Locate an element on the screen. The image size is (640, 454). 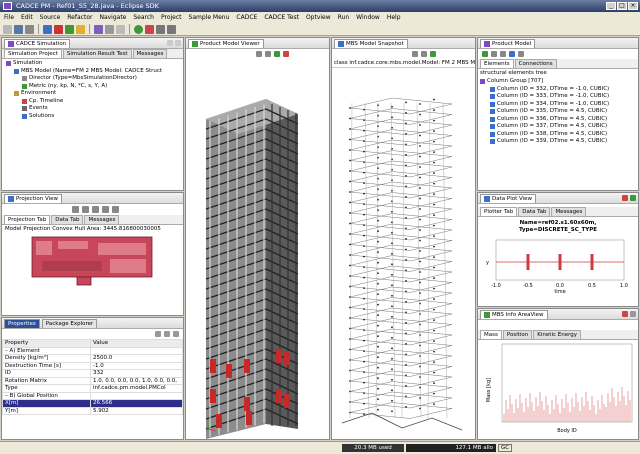
tree-item-column: Column (ID = 336, DTime = 4.5, CUBIC) is located at coordinates (558, 120).